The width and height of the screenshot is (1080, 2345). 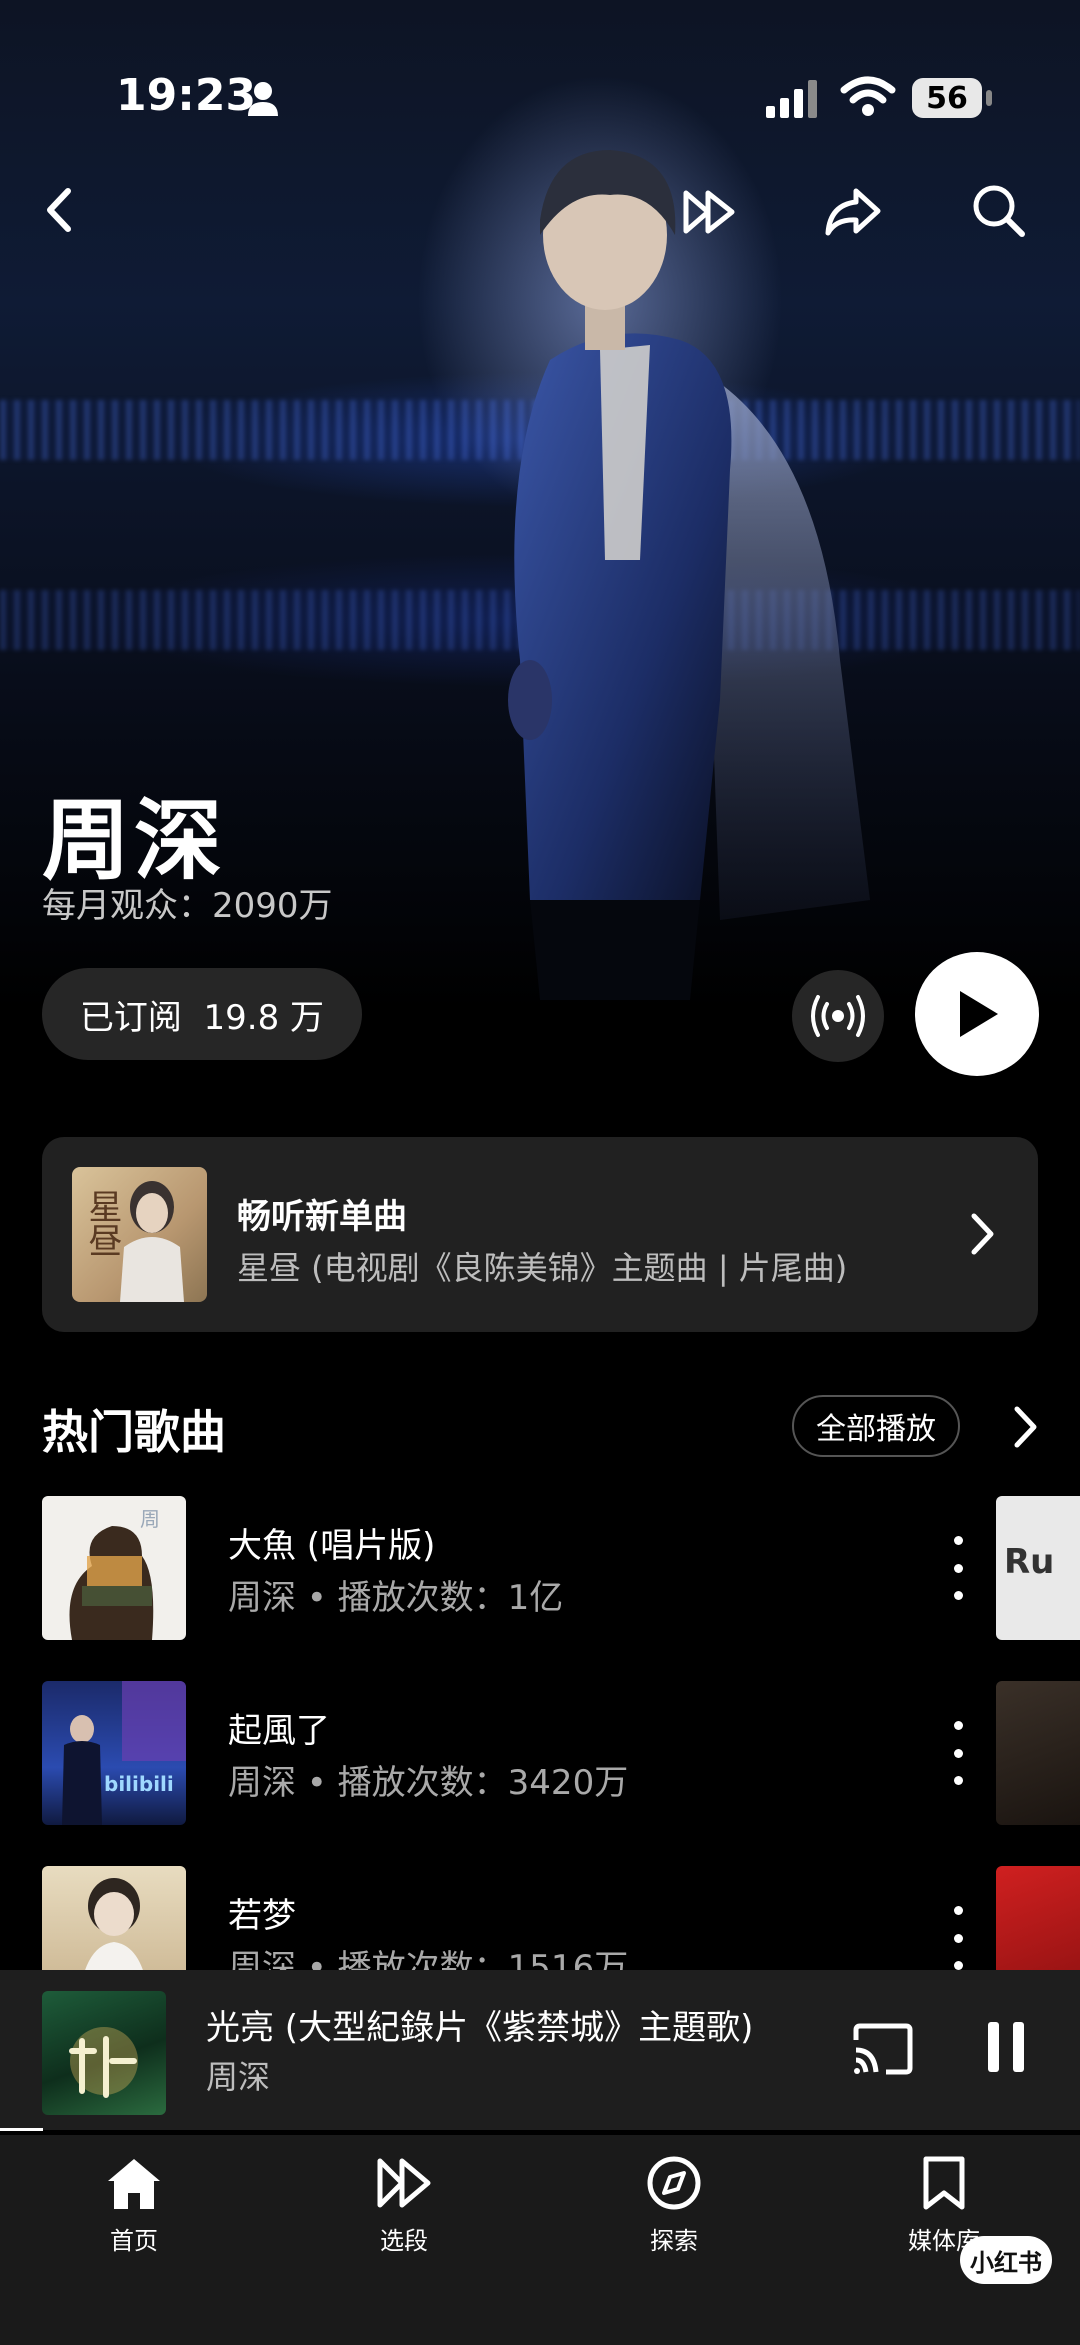 I want to click on tab-label: 探索, so click(x=674, y=2241).